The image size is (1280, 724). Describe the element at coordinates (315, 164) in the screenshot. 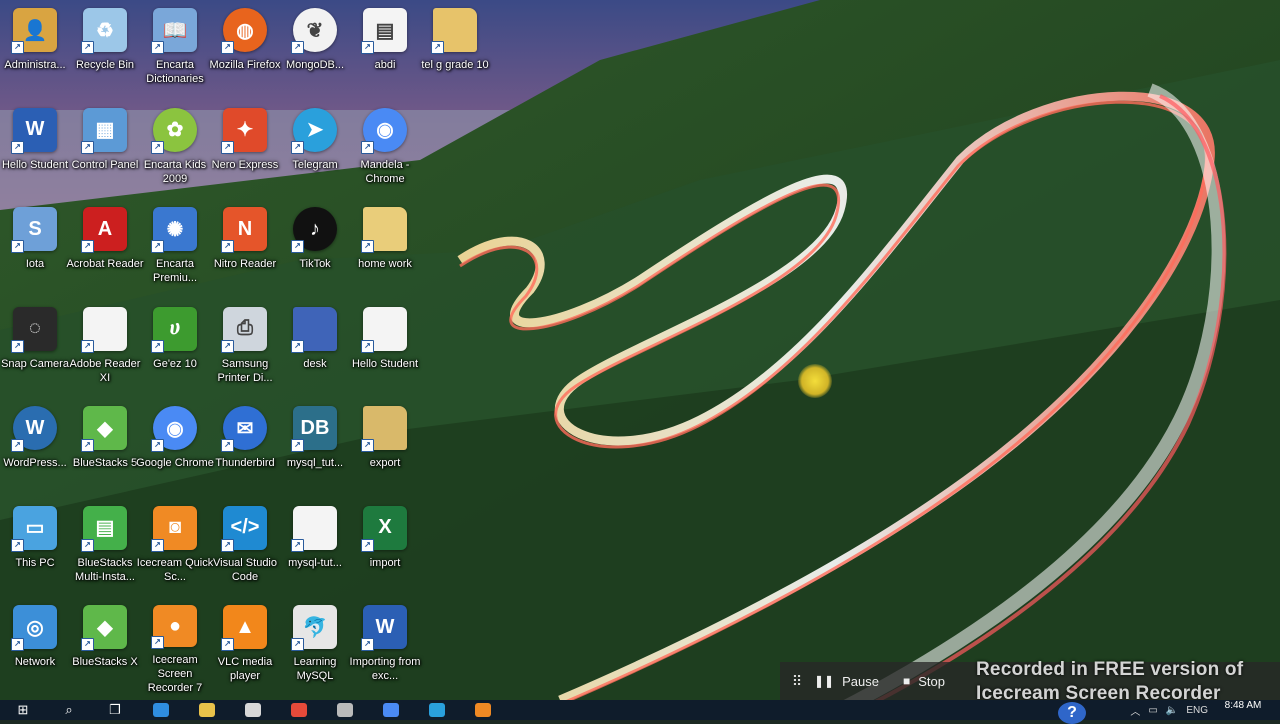

I see `desktop-icon-label: Telegram` at that location.